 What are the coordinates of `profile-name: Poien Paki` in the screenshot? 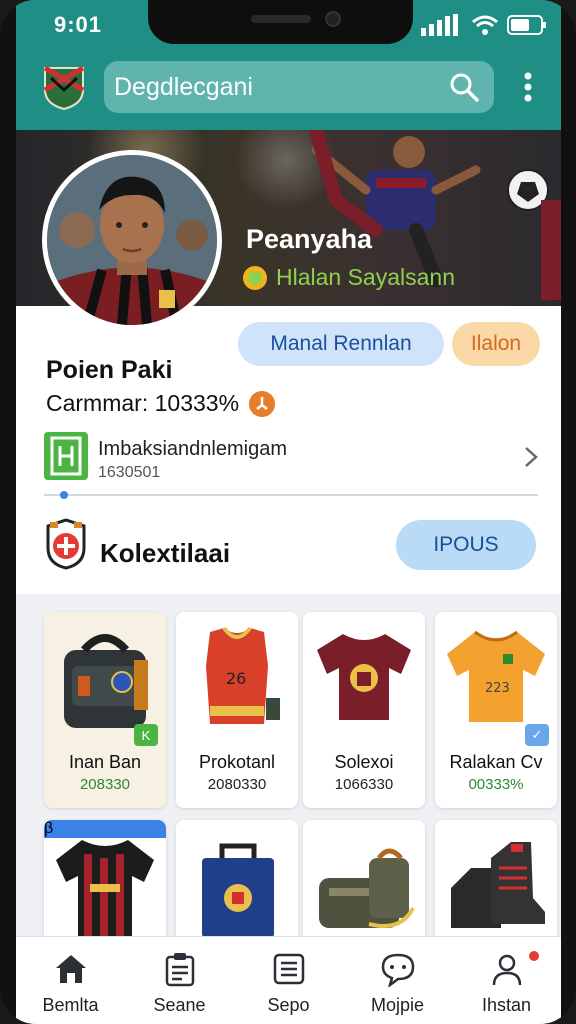 It's located at (109, 370).